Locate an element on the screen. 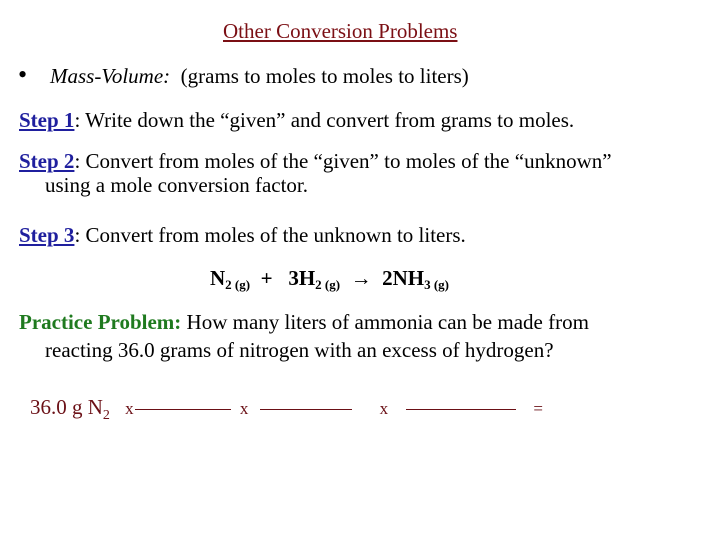 The height and width of the screenshot is (540, 720). step-3-label: Step 3 is located at coordinates (46, 235).